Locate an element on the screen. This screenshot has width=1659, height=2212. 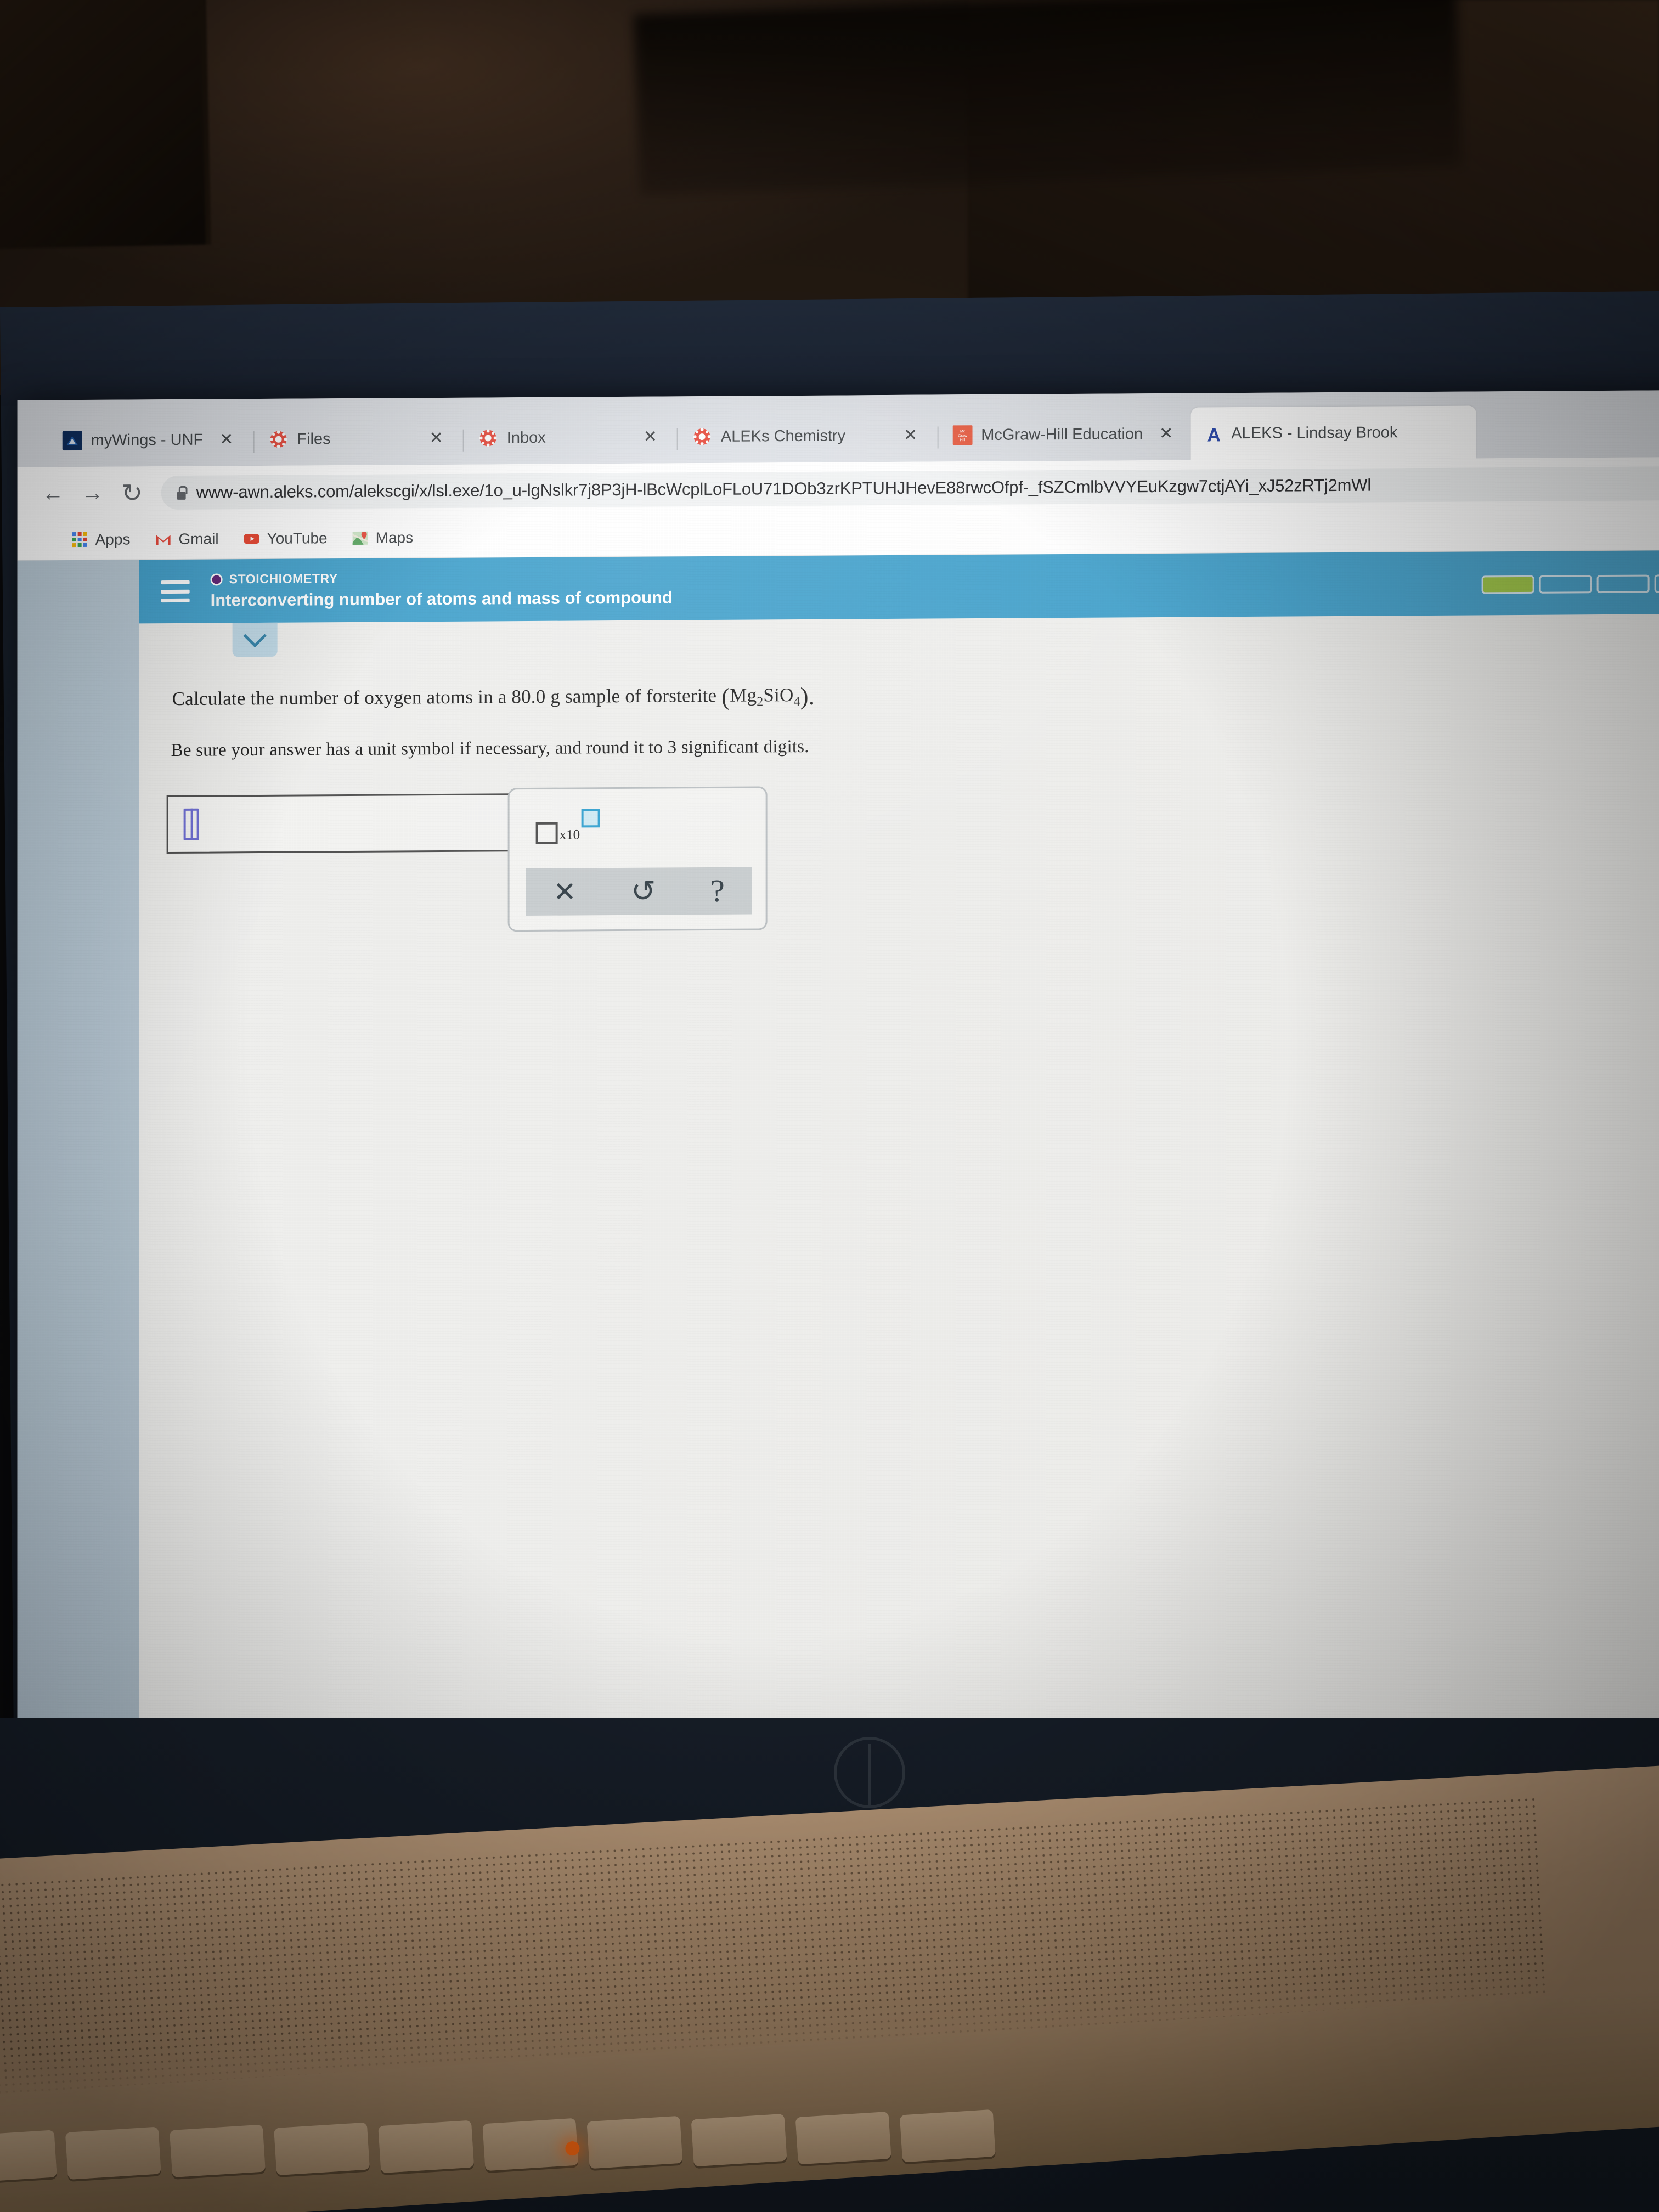
times-ten-label: x10 is located at coordinates (569, 835).